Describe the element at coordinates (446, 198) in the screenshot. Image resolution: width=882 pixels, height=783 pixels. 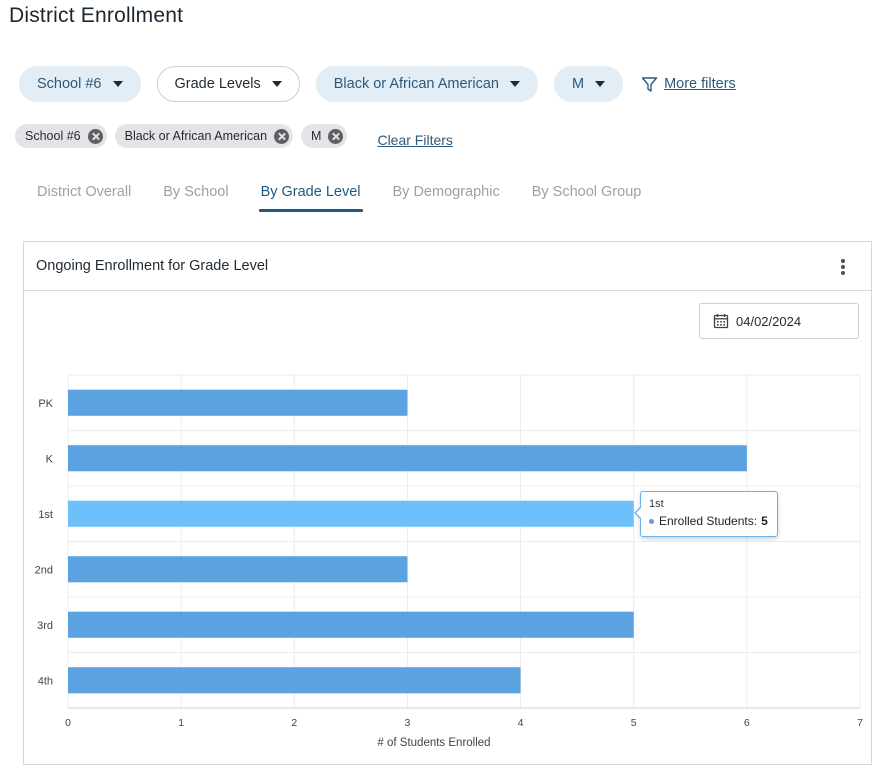
I see `tab-by-demographic: By Demographic` at that location.